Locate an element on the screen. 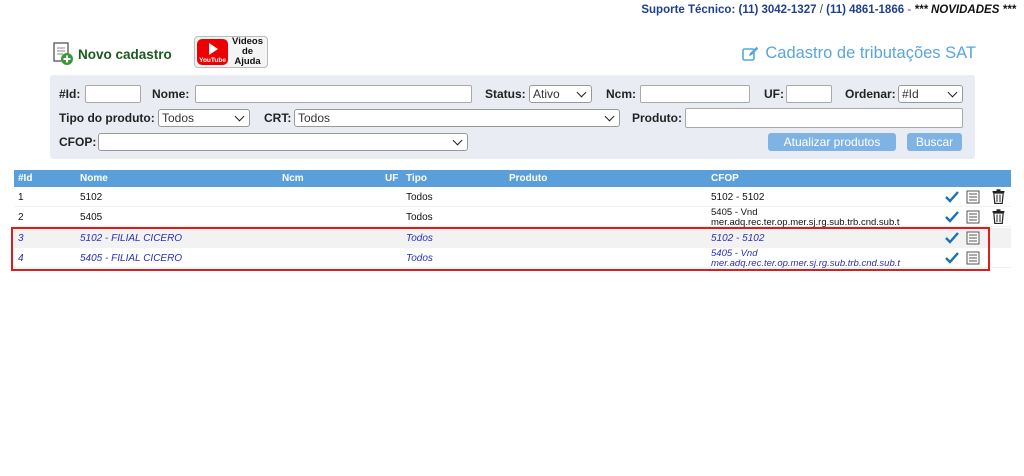 This screenshot has height=476, width=1024. id-input is located at coordinates (113, 94).